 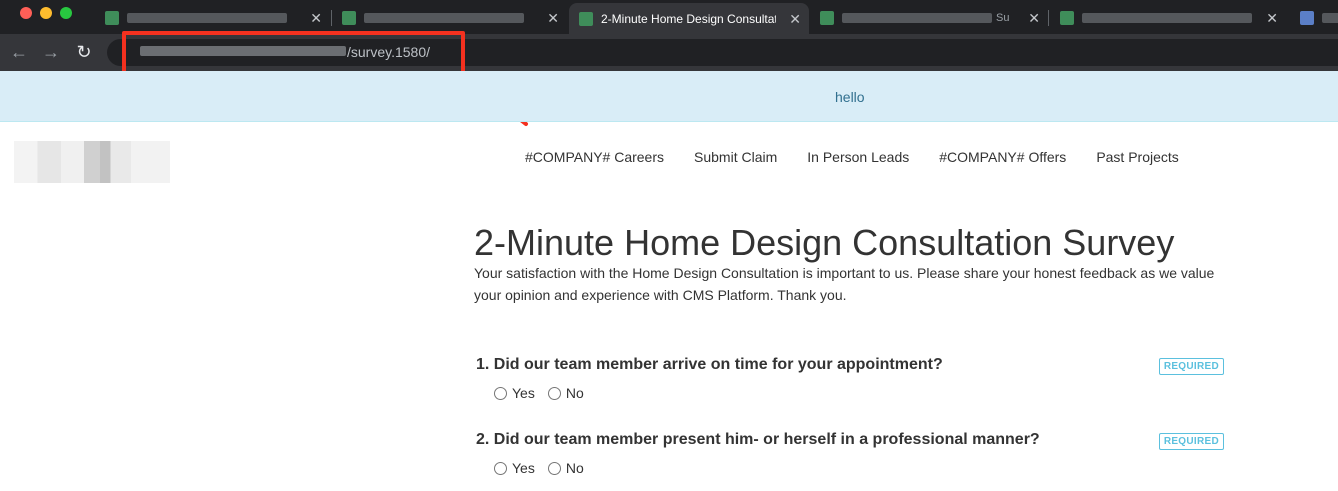 What do you see at coordinates (92, 162) in the screenshot?
I see `company-logo` at bounding box center [92, 162].